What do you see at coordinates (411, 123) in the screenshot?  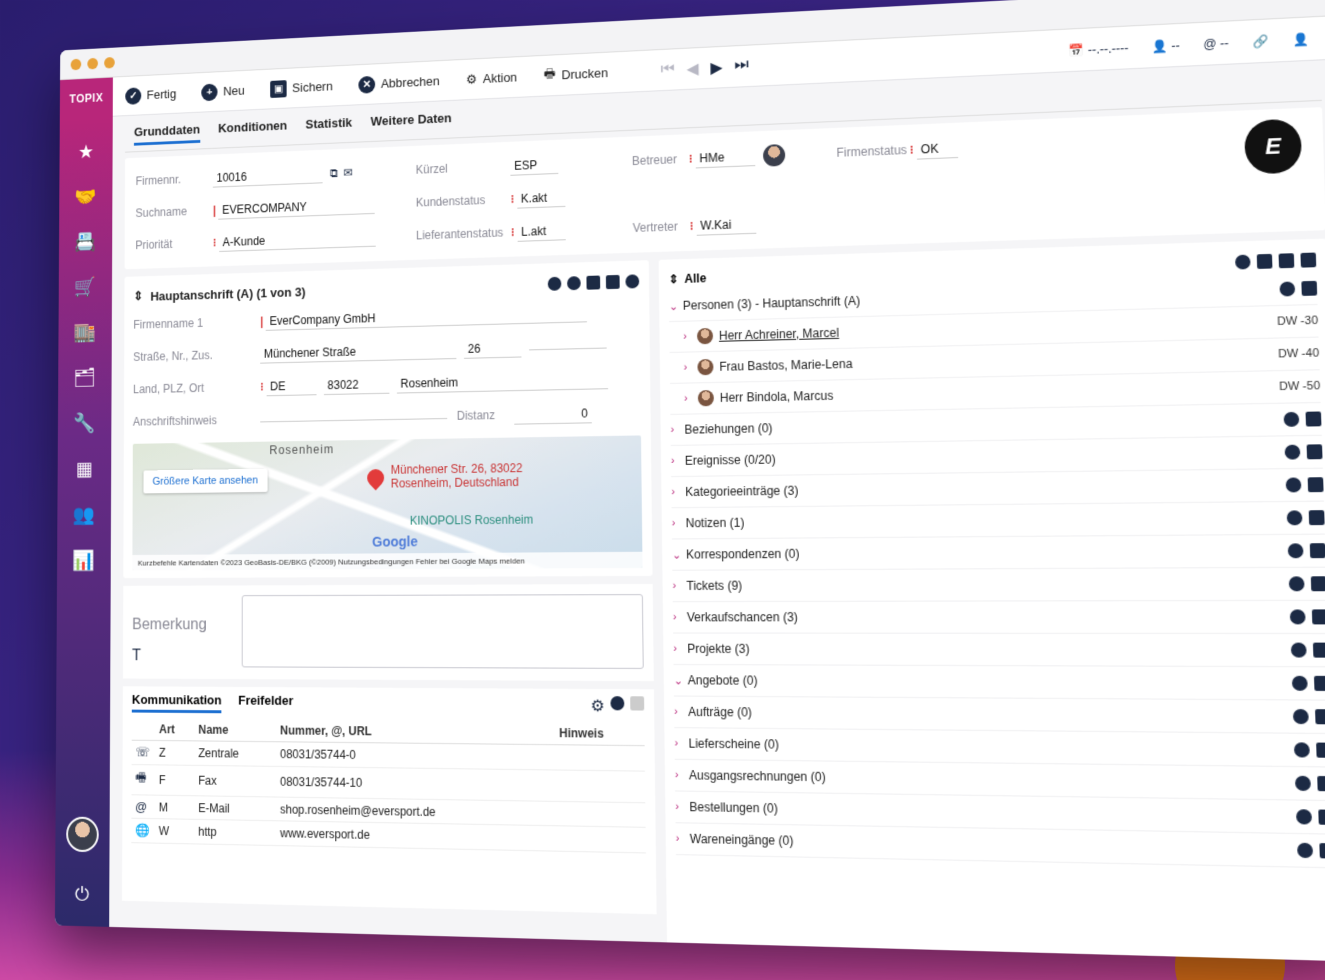 I see `tab-weitere-daten: Weitere Daten` at bounding box center [411, 123].